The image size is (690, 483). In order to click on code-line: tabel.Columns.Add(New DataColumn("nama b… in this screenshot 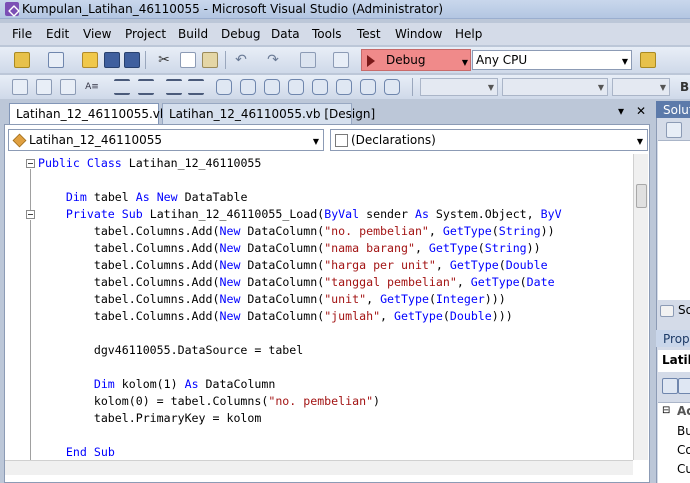, I will do `click(289, 248)`.